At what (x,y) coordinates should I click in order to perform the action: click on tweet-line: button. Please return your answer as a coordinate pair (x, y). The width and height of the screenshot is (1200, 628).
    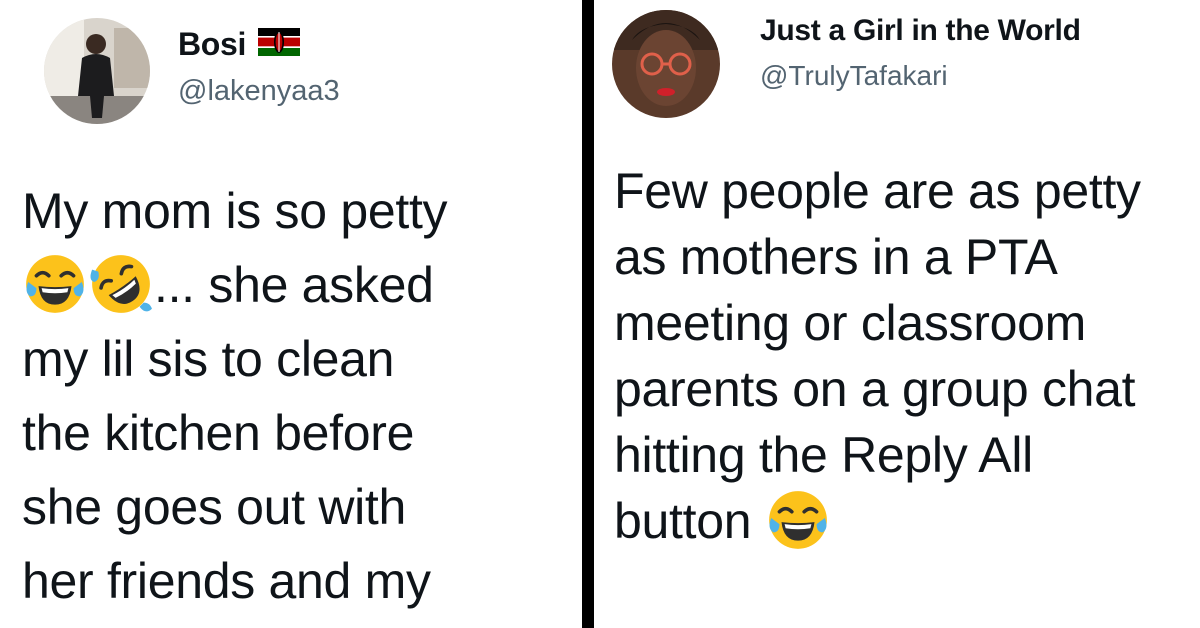
    Looking at the image, I should click on (877, 521).